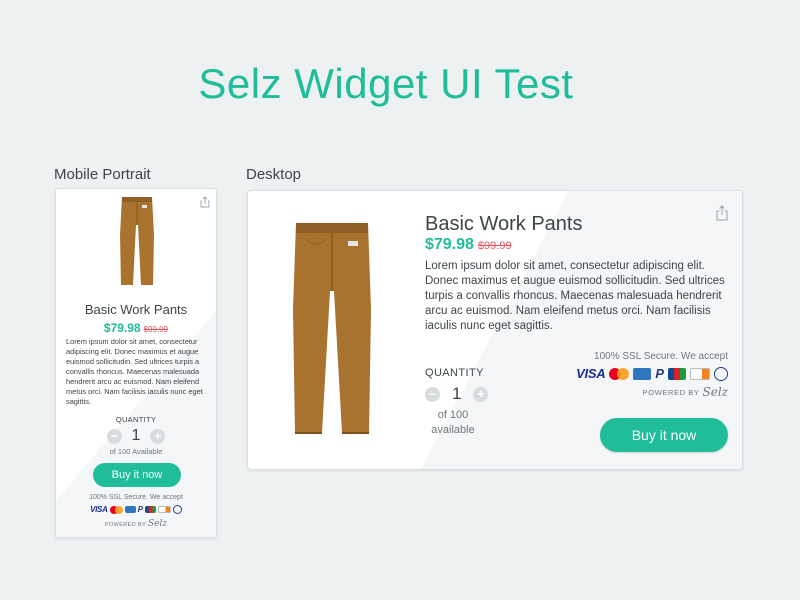 This screenshot has width=800, height=600. Describe the element at coordinates (136, 451) in the screenshot. I see `availability-text: of 100 Available` at that location.